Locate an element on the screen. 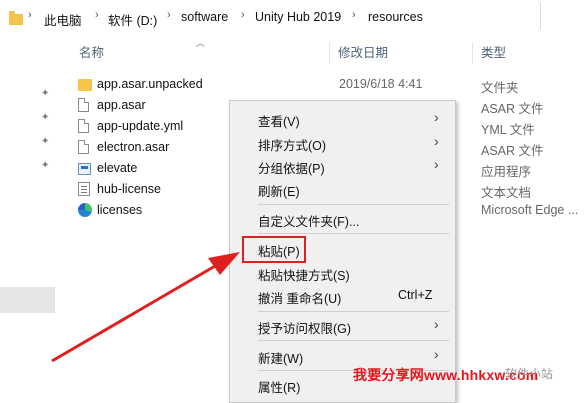 This screenshot has height=403, width=585. file-type: 文本文档 is located at coordinates (506, 193).